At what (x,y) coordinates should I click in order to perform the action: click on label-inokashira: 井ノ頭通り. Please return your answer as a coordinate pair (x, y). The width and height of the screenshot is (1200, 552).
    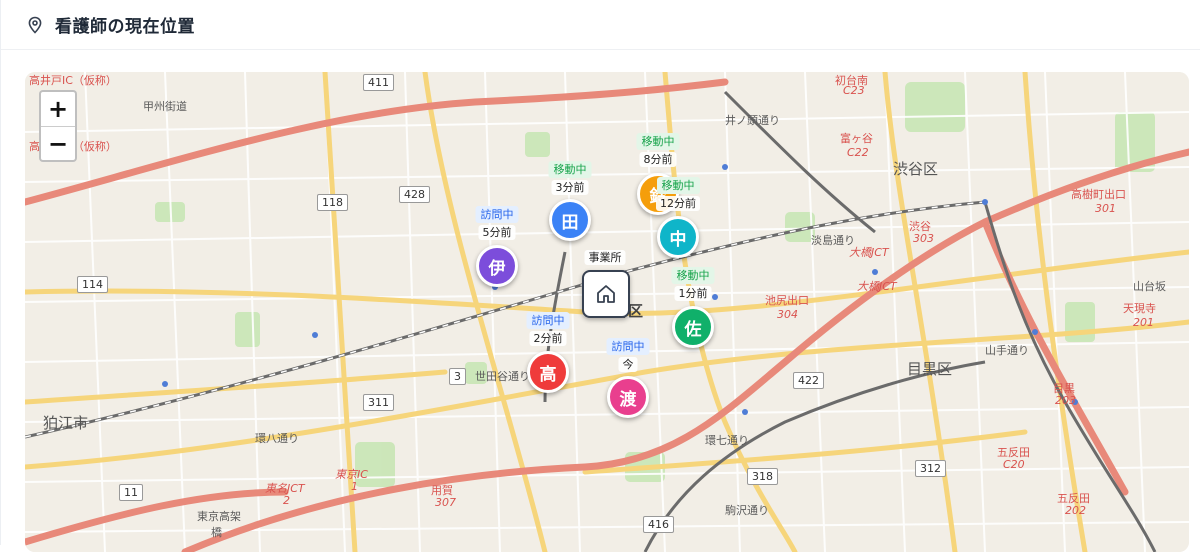
    Looking at the image, I should click on (752, 120).